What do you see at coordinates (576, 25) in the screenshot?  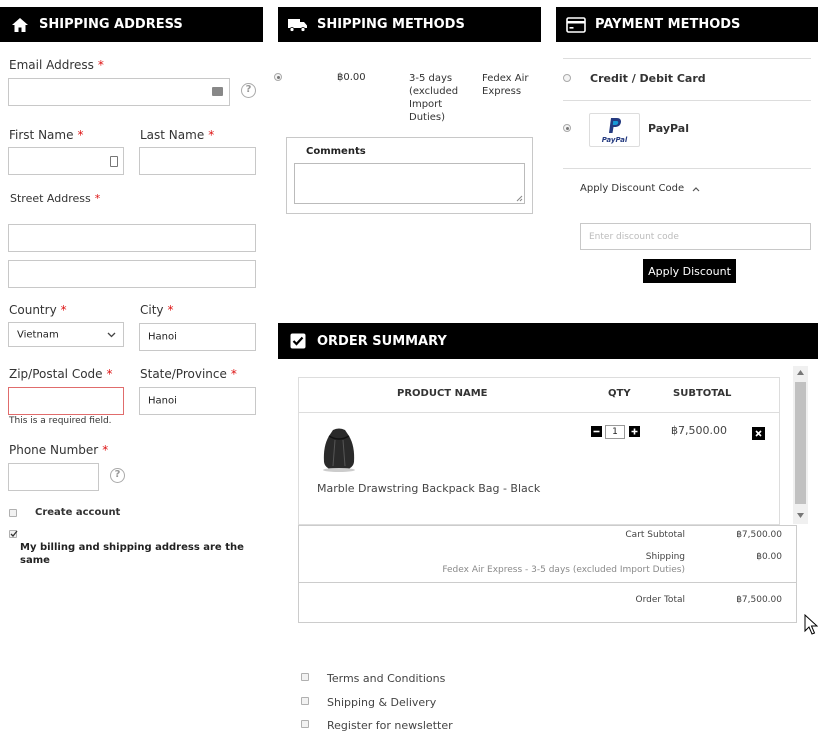 I see `credit-card-icon` at bounding box center [576, 25].